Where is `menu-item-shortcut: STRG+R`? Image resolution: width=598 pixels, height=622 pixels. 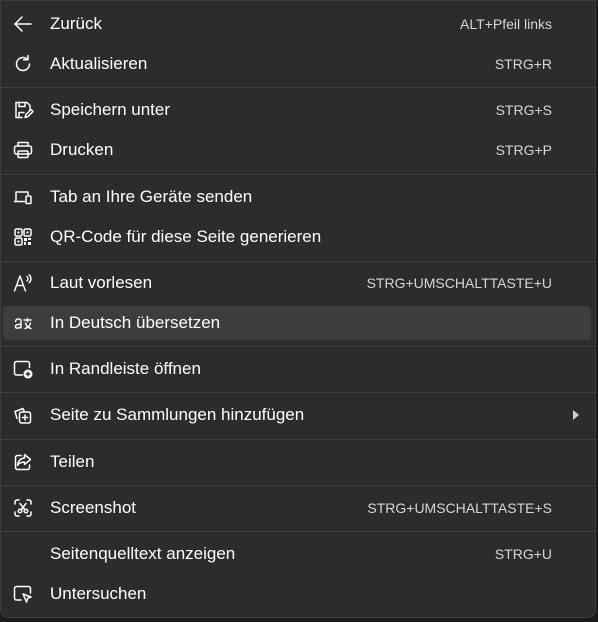 menu-item-shortcut: STRG+R is located at coordinates (523, 64).